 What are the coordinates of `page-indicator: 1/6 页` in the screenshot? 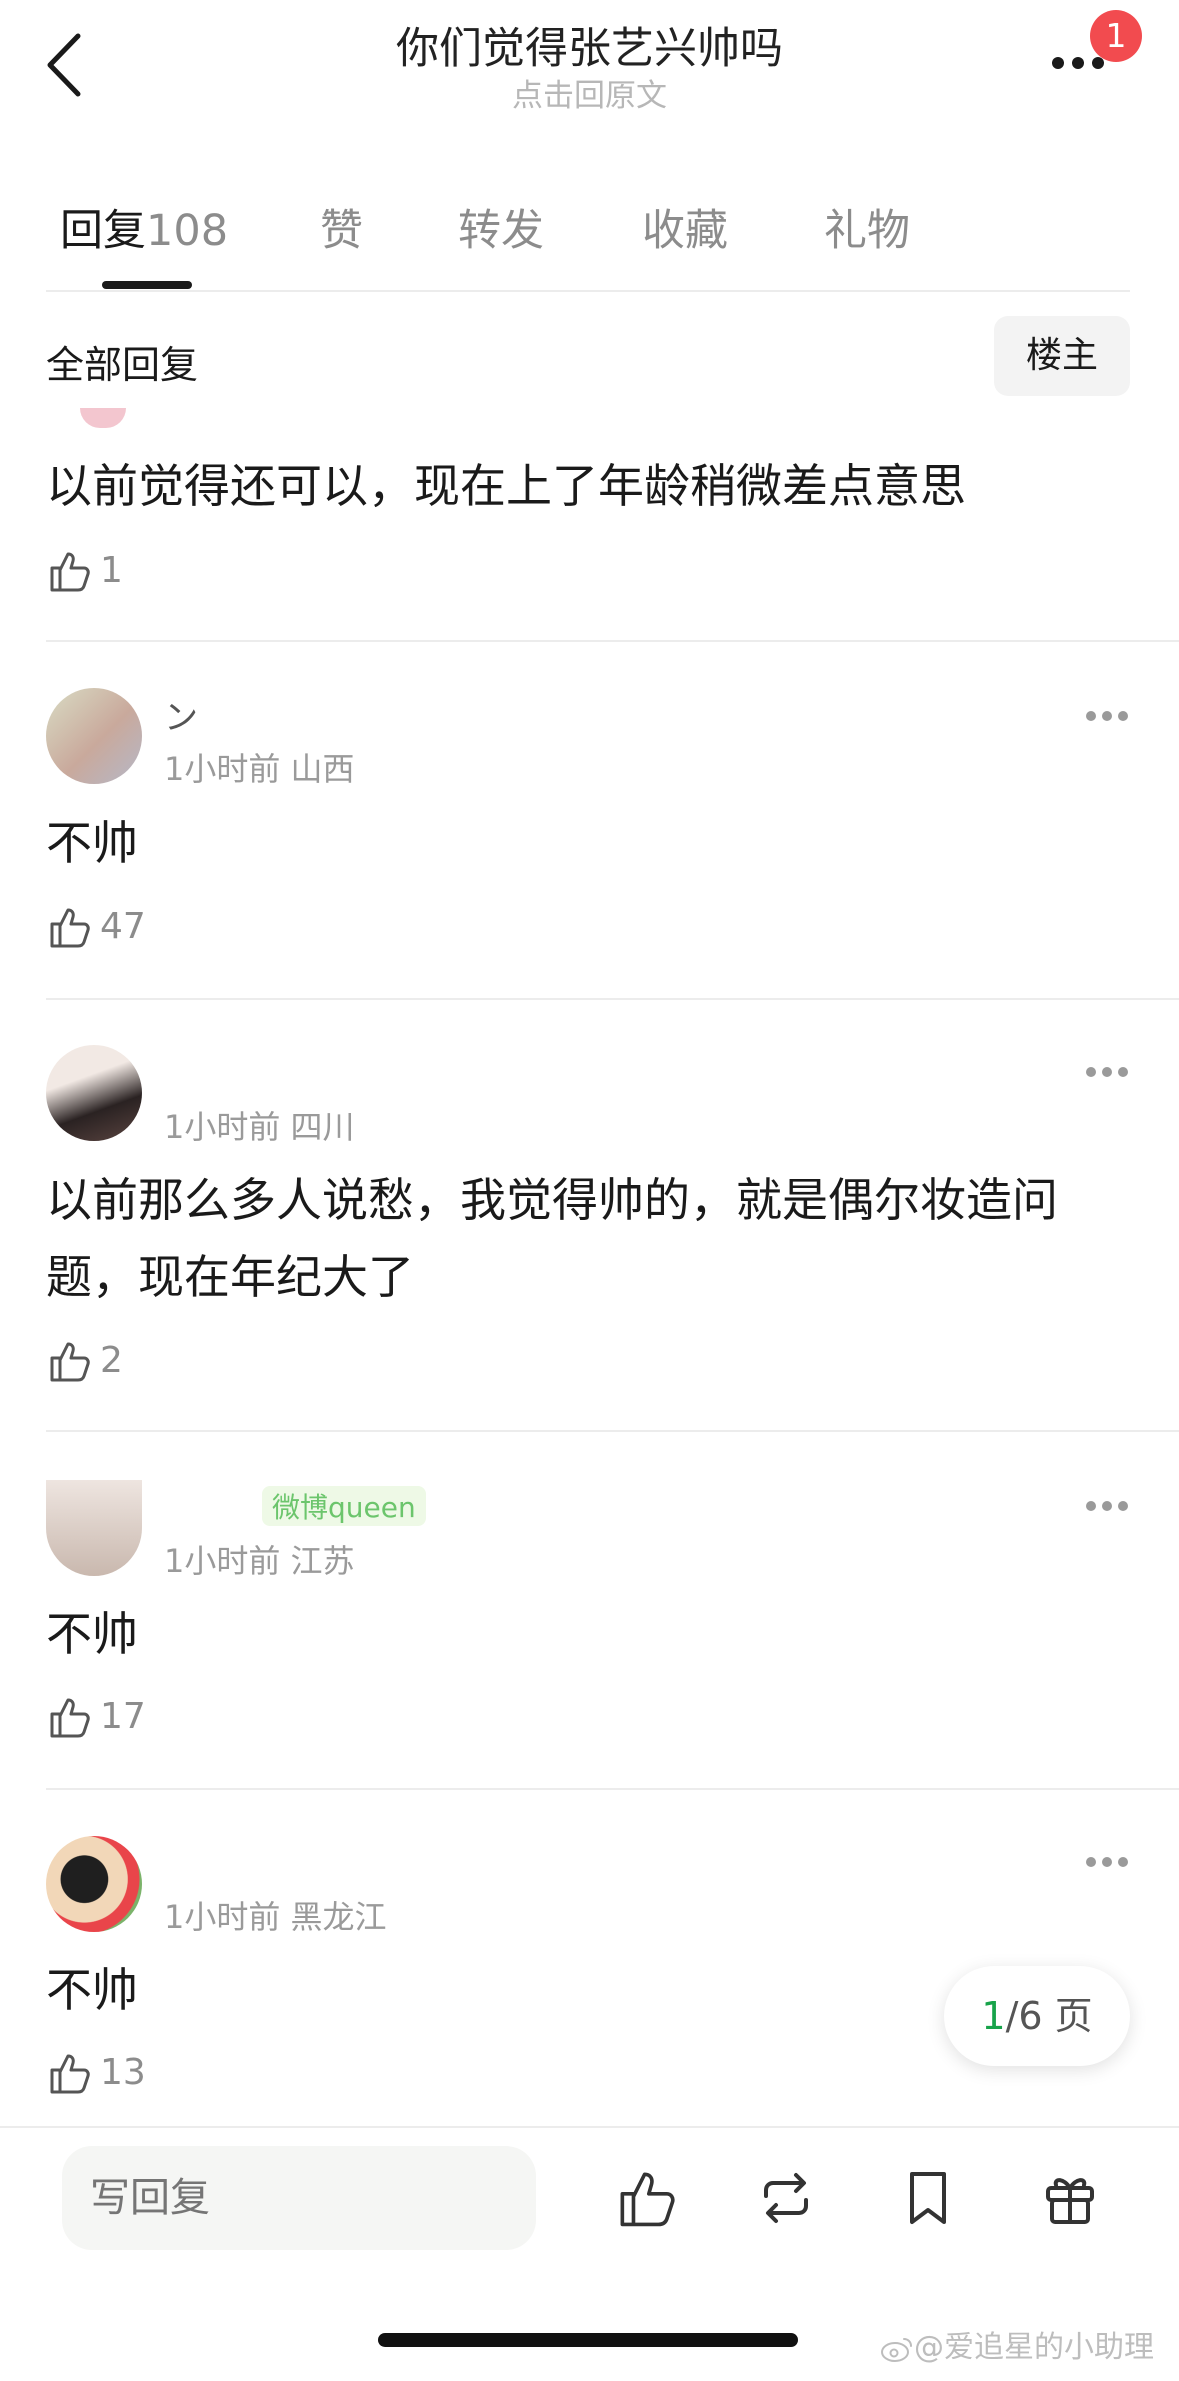 It's located at (1037, 2016).